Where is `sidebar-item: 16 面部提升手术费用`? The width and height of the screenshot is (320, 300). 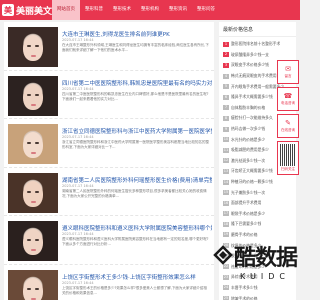
sidebar-item: 16 面部提升手术费用 is located at coordinates (257, 203).